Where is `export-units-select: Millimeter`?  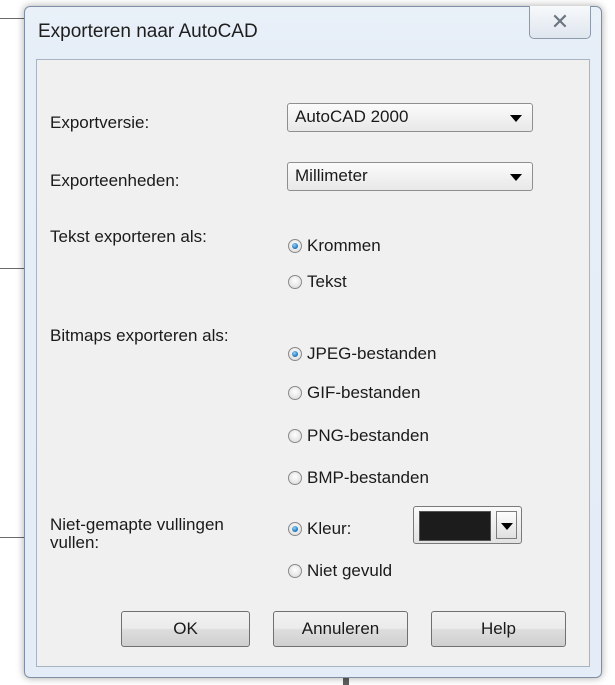 export-units-select: Millimeter is located at coordinates (410, 176).